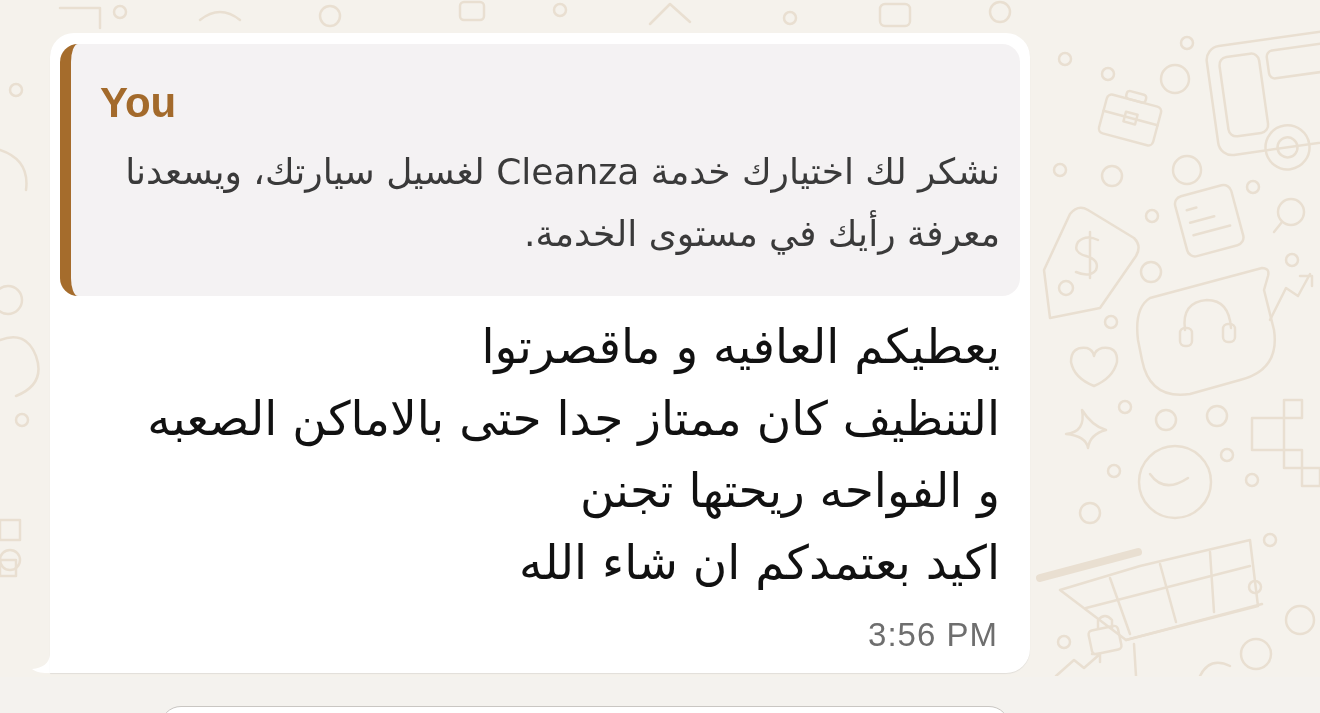 Image resolution: width=1320 pixels, height=713 pixels. I want to click on message-time: 3:56 PM, so click(933, 635).